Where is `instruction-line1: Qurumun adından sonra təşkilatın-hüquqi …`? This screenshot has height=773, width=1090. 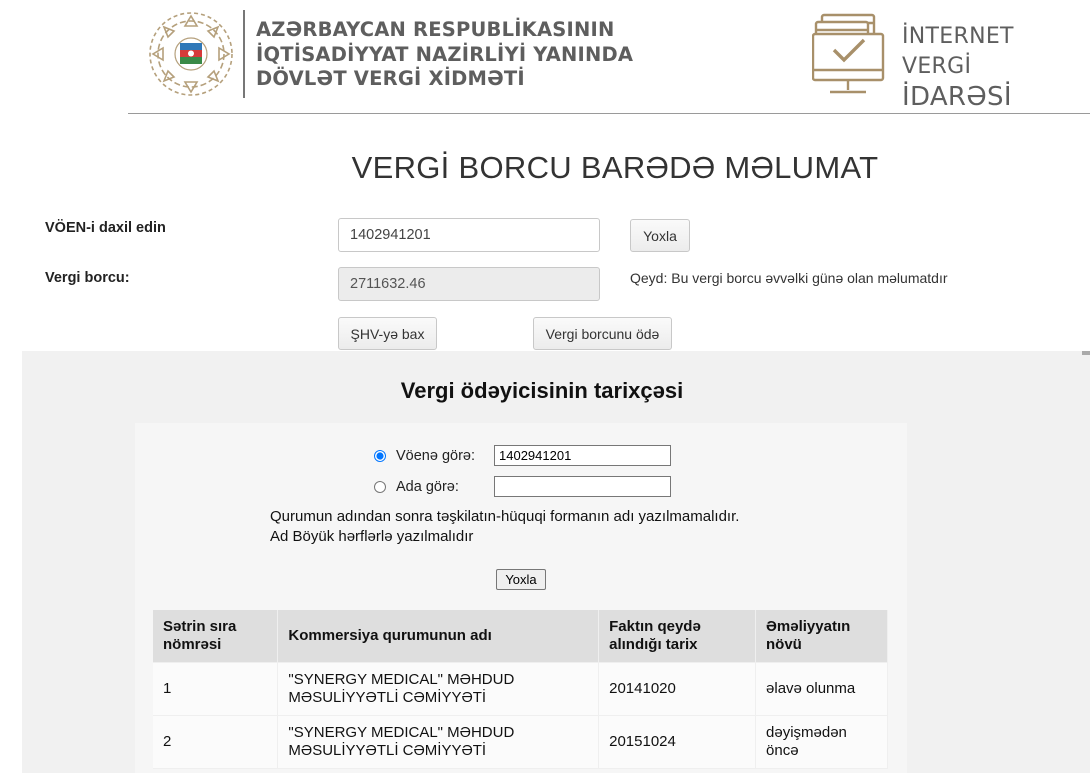
instruction-line1: Qurumun adından sonra təşkilatın-hüquqi … is located at coordinates (505, 516).